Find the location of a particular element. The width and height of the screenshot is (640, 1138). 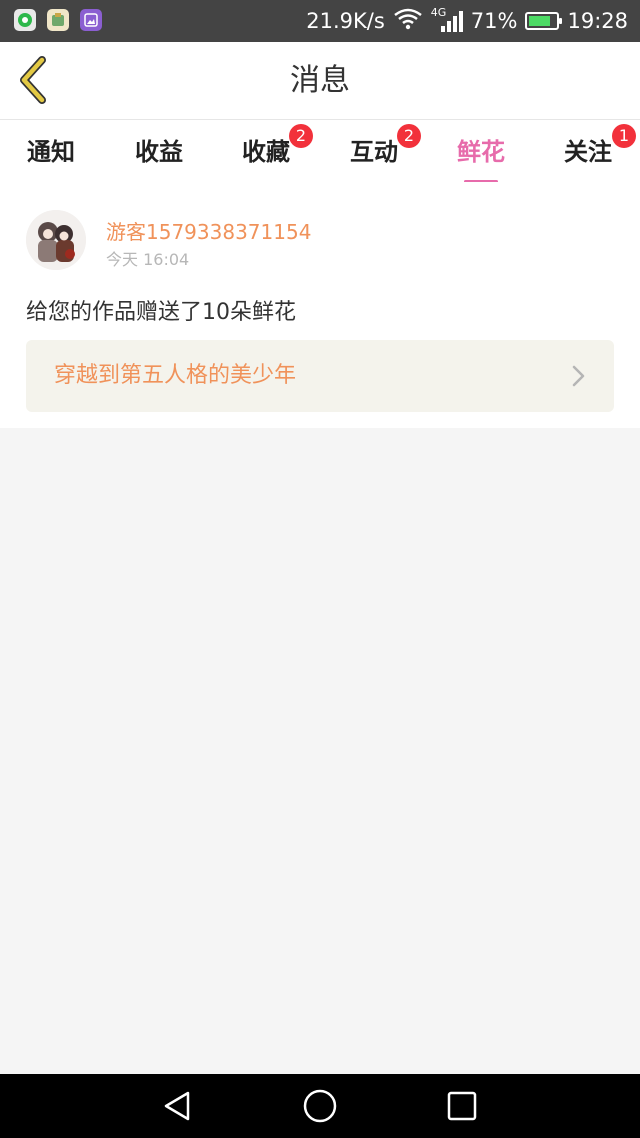

tab-interactions: 互动 2 is located at coordinates (380, 145).